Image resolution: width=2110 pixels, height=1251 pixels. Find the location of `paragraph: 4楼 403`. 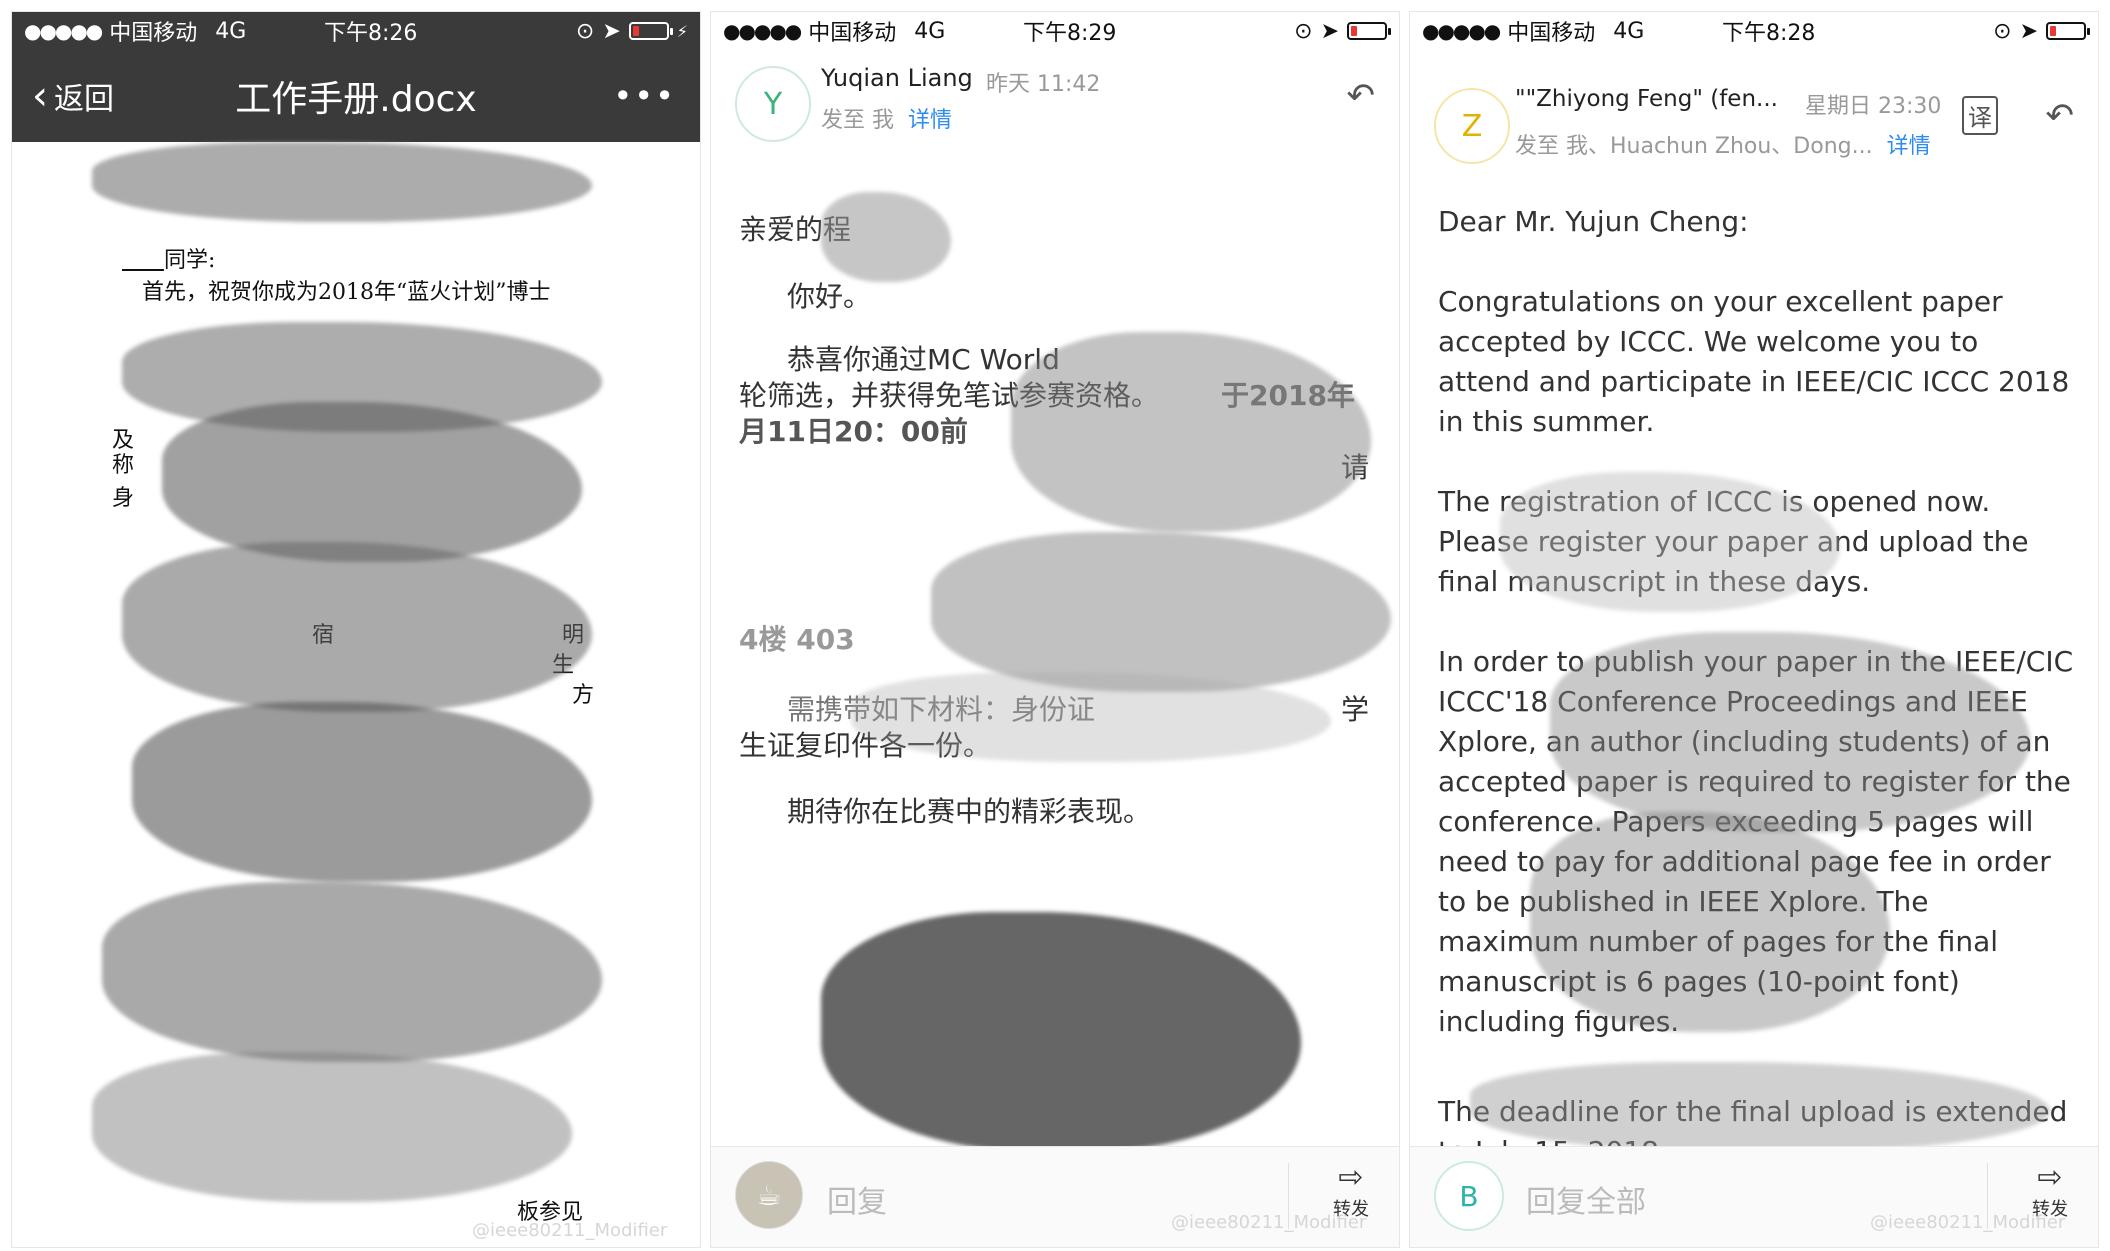

paragraph: 4楼 403 is located at coordinates (797, 639).